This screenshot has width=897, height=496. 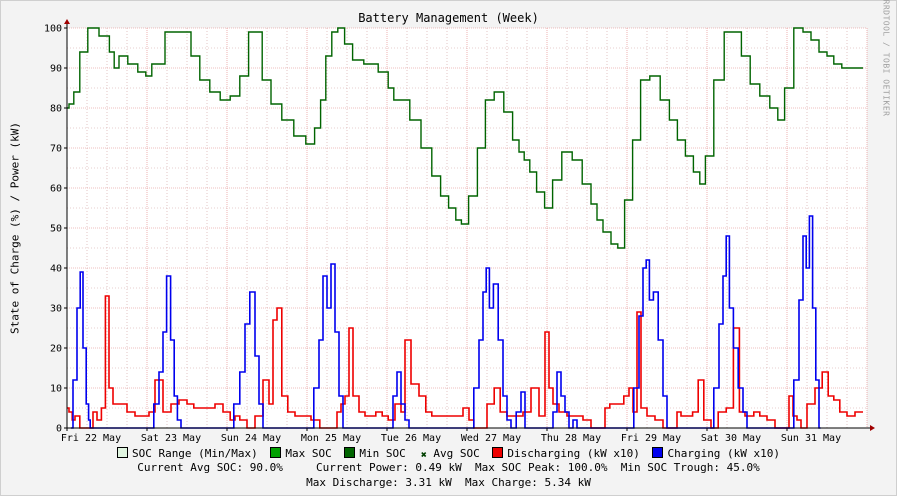 What do you see at coordinates (872, 428) in the screenshot?
I see `x-axis-arrow-icon` at bounding box center [872, 428].